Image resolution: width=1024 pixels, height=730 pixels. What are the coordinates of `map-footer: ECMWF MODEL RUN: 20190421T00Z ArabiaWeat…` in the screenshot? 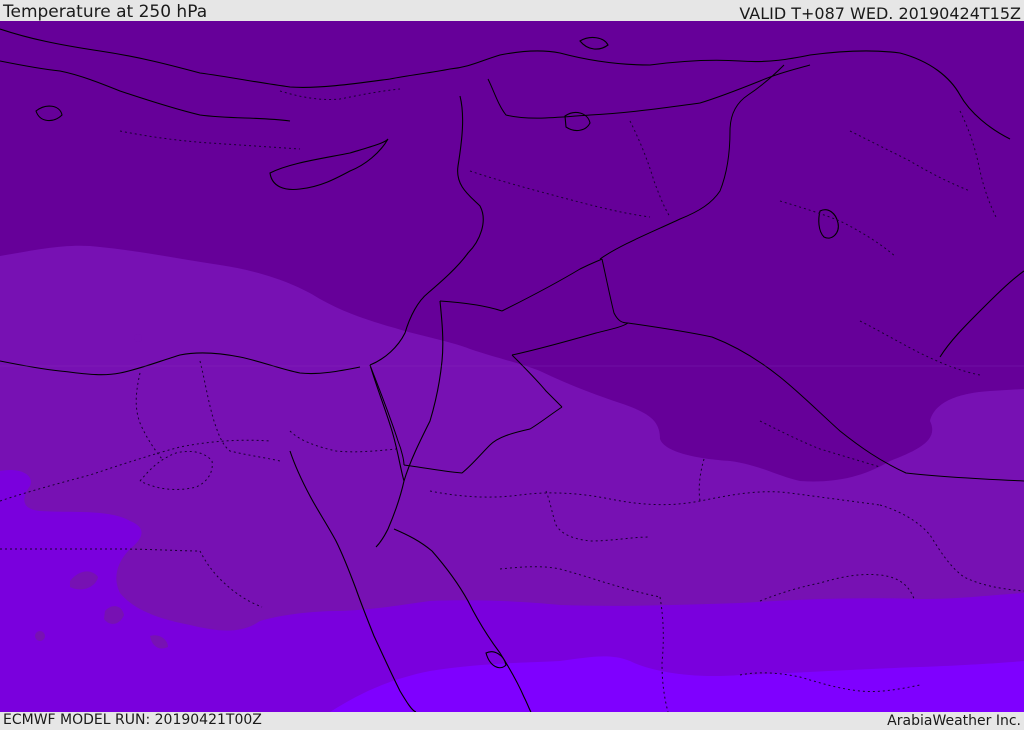 It's located at (512, 720).